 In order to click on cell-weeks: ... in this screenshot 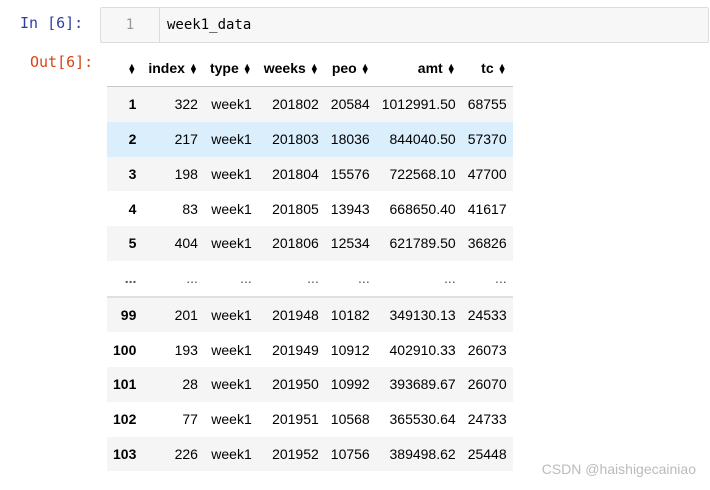, I will do `click(313, 278)`.